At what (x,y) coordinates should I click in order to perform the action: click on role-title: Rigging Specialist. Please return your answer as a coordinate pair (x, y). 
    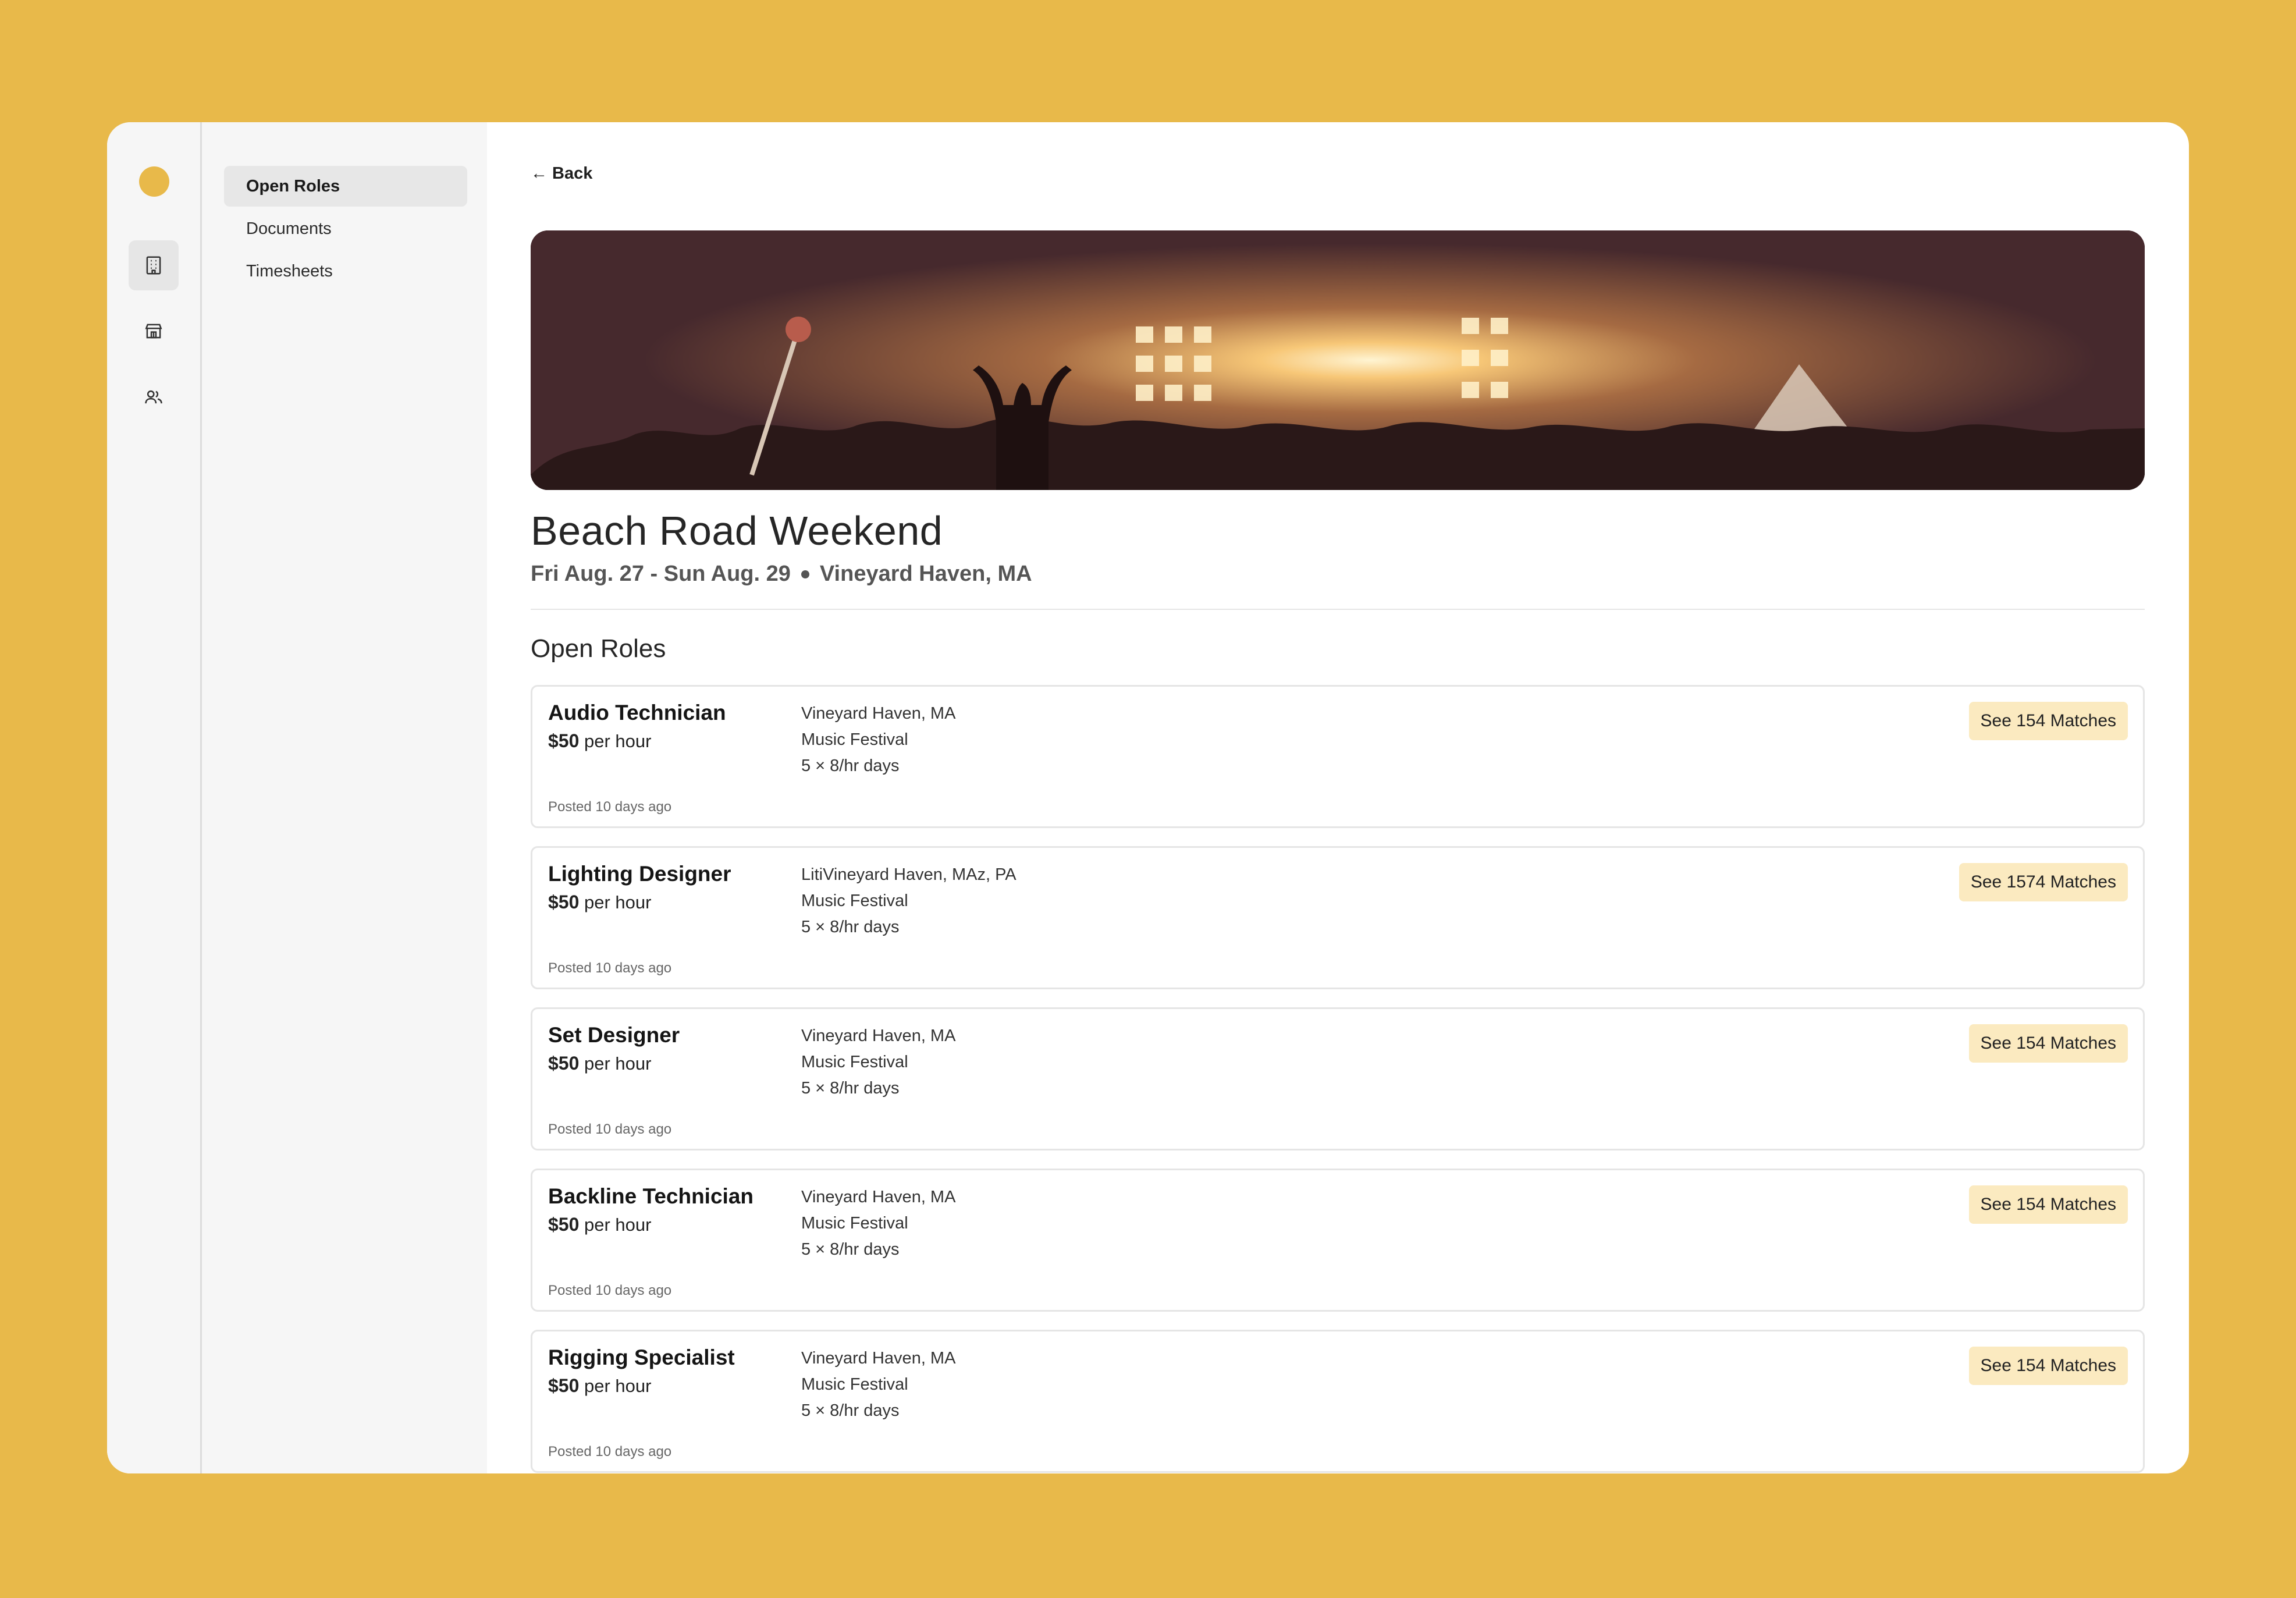
    Looking at the image, I should click on (641, 1357).